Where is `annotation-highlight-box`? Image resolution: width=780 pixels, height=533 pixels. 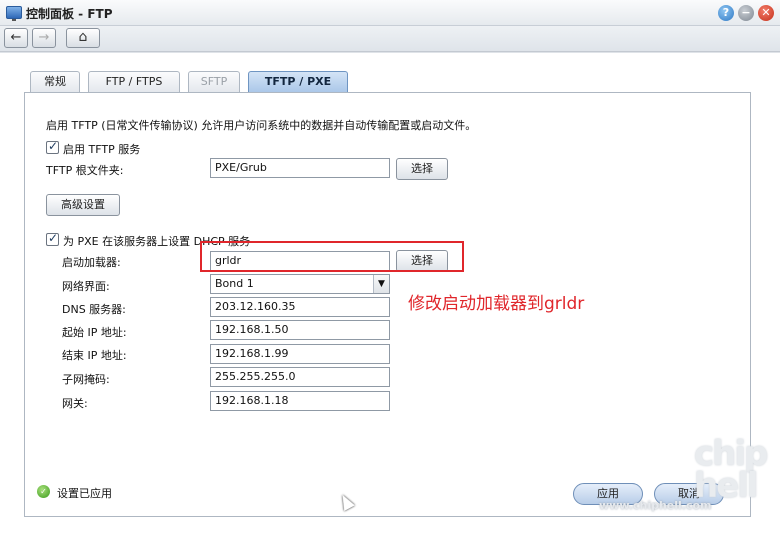
annotation-highlight-box is located at coordinates (332, 256).